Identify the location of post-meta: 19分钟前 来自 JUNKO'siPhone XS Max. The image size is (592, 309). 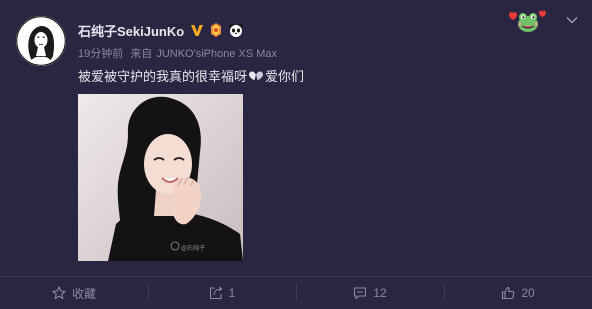
(179, 53).